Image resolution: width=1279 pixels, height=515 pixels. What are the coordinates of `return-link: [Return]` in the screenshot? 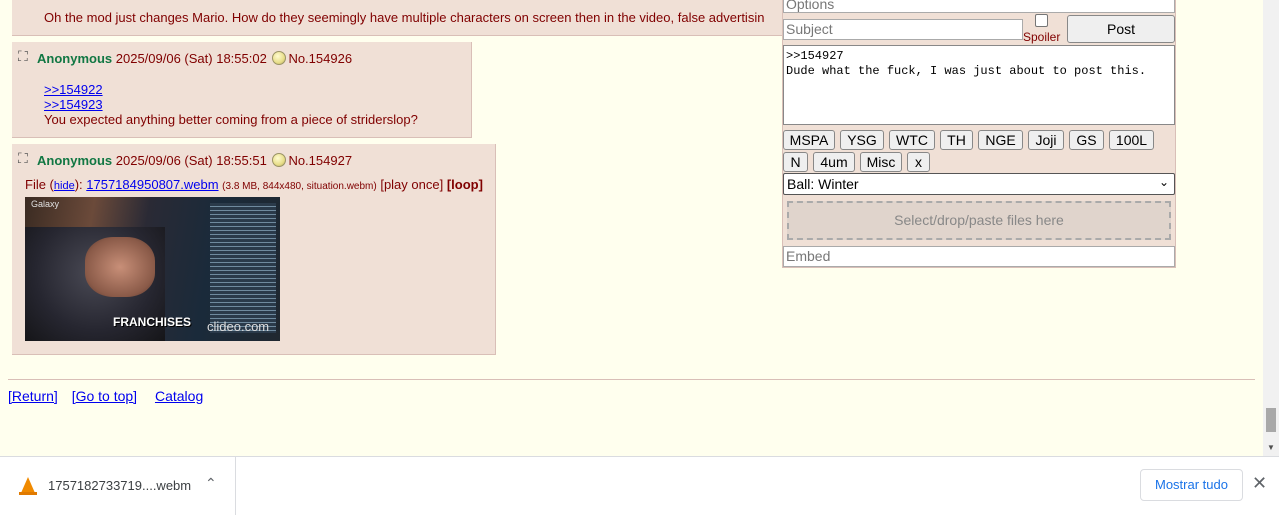 It's located at (33, 396).